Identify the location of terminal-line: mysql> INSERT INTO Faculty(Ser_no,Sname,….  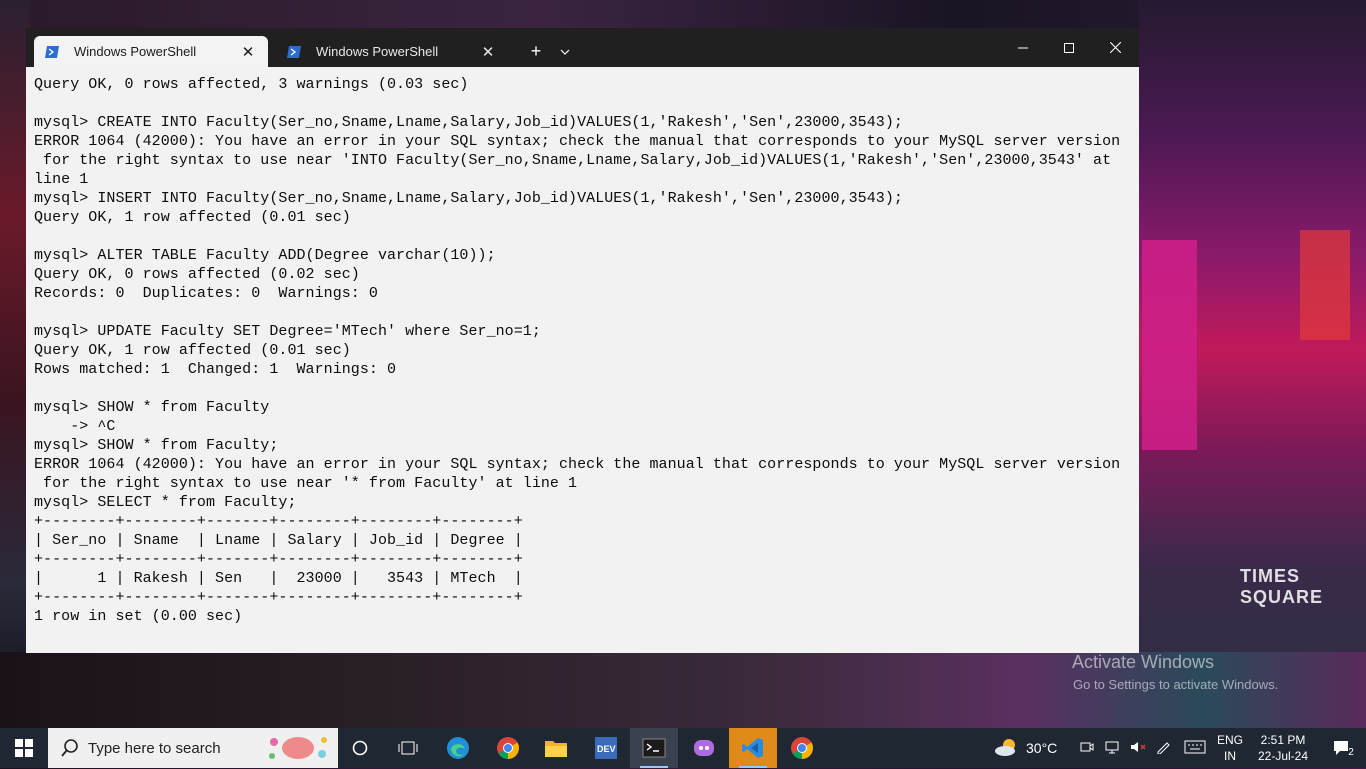
(468, 198).